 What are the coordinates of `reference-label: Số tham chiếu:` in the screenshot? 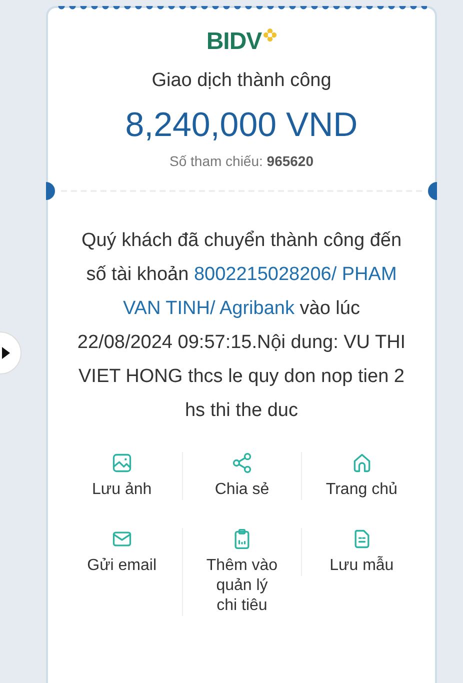 It's located at (216, 161).